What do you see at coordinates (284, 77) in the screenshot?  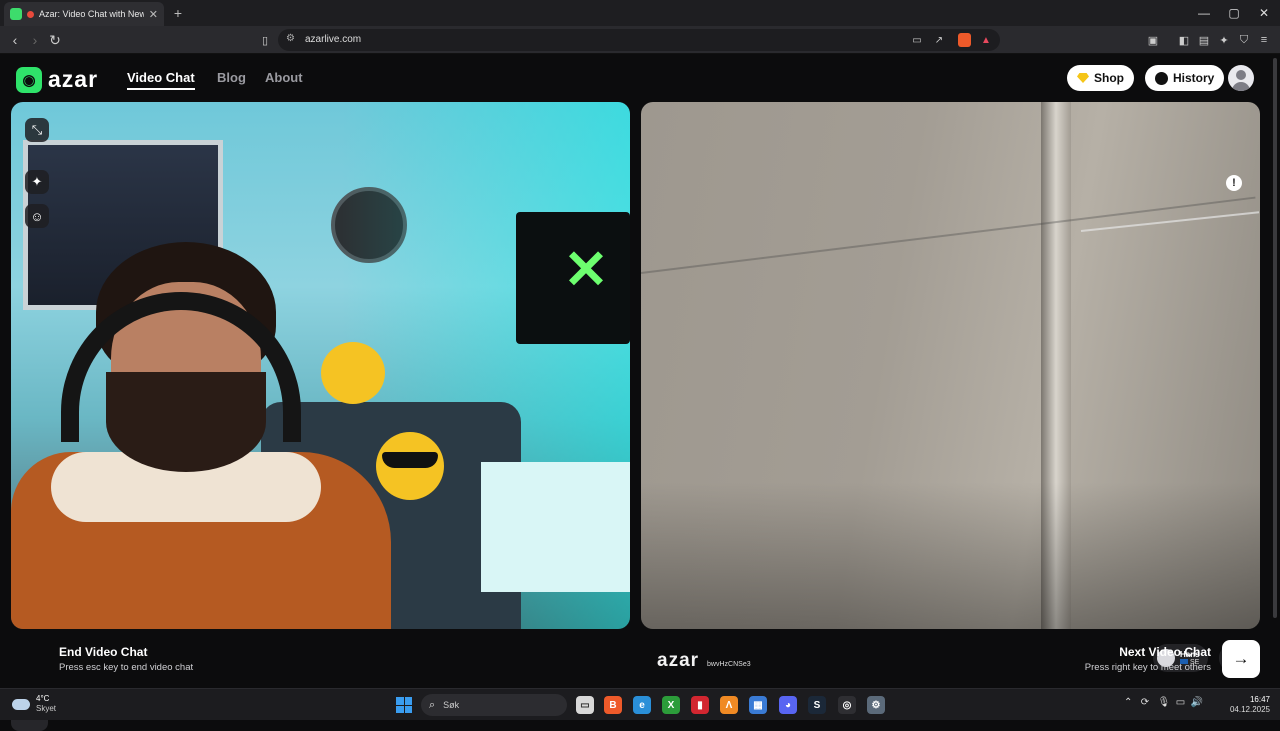 I see `nav-about: About` at bounding box center [284, 77].